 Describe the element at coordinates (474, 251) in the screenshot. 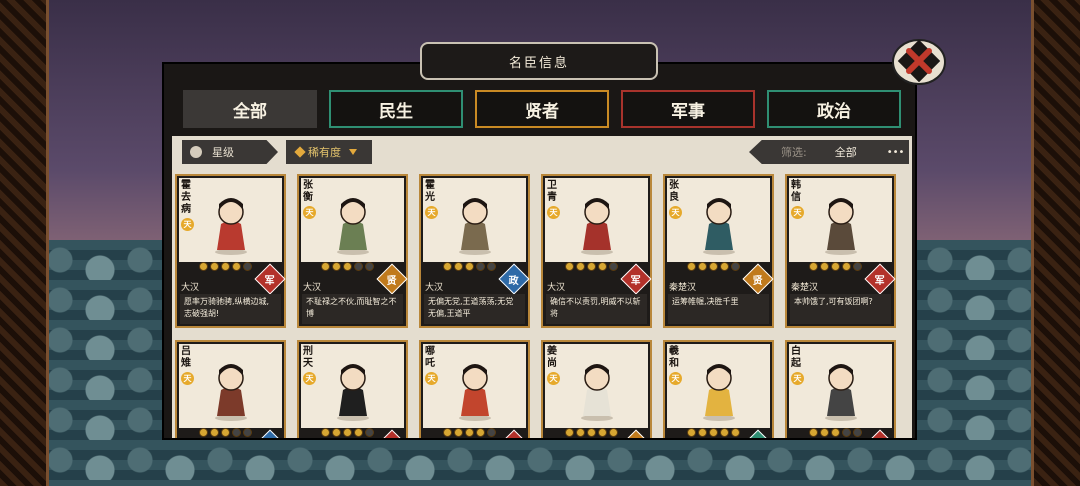

I see `minister-card: 霍光天大汉 政无偏无党,王道荡荡;无党无偏,王道平` at that location.